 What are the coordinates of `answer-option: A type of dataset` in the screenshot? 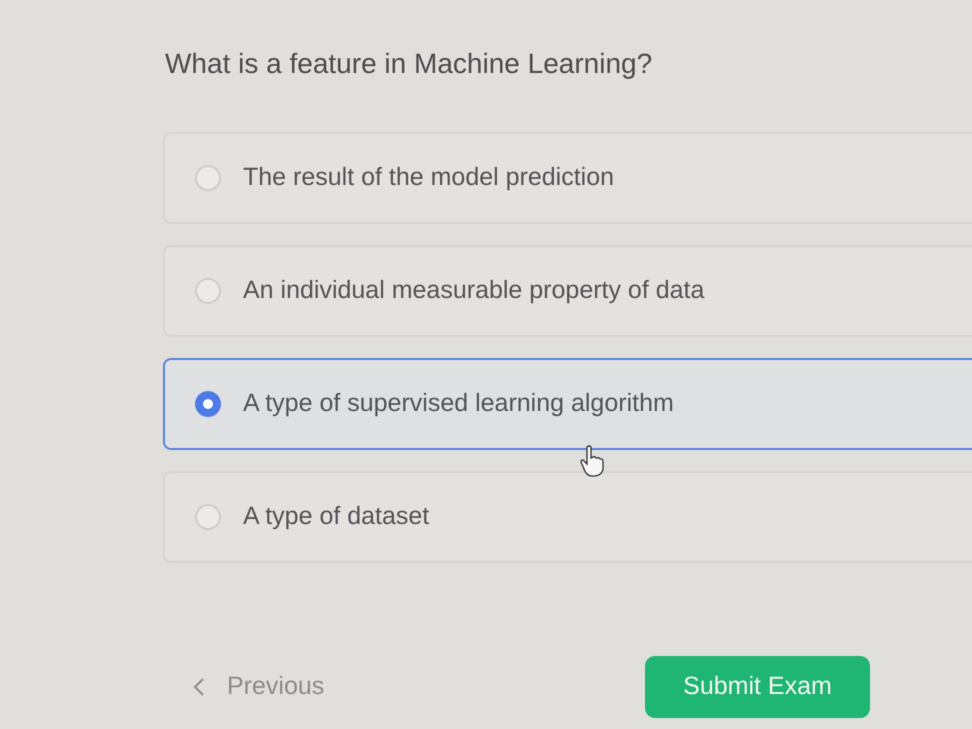 It's located at (567, 517).